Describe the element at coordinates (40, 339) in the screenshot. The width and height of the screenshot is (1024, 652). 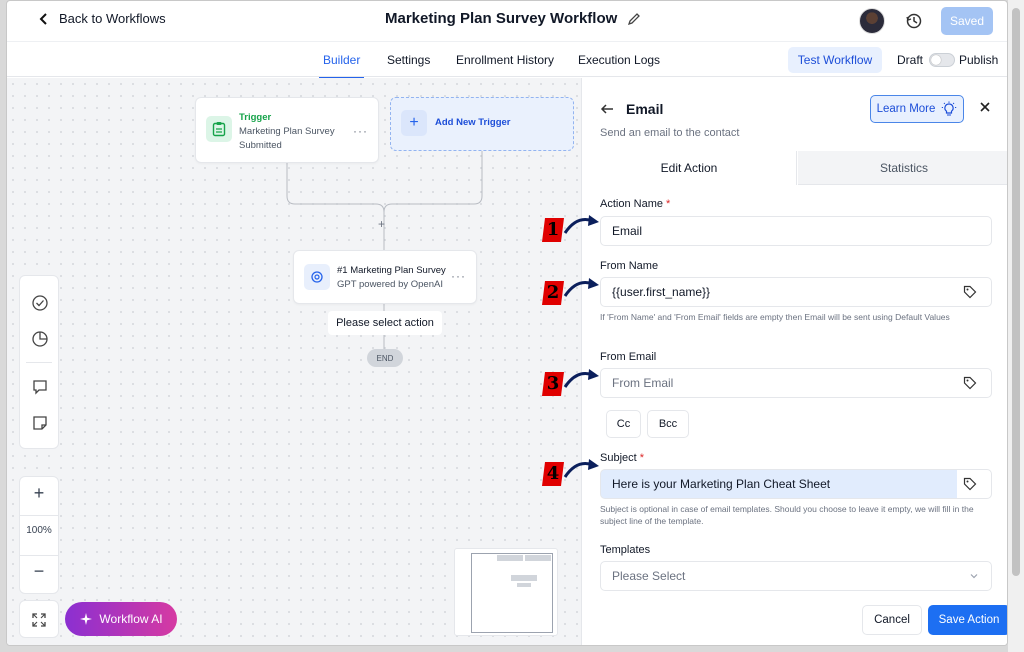
I see `pie-chart-icon` at that location.